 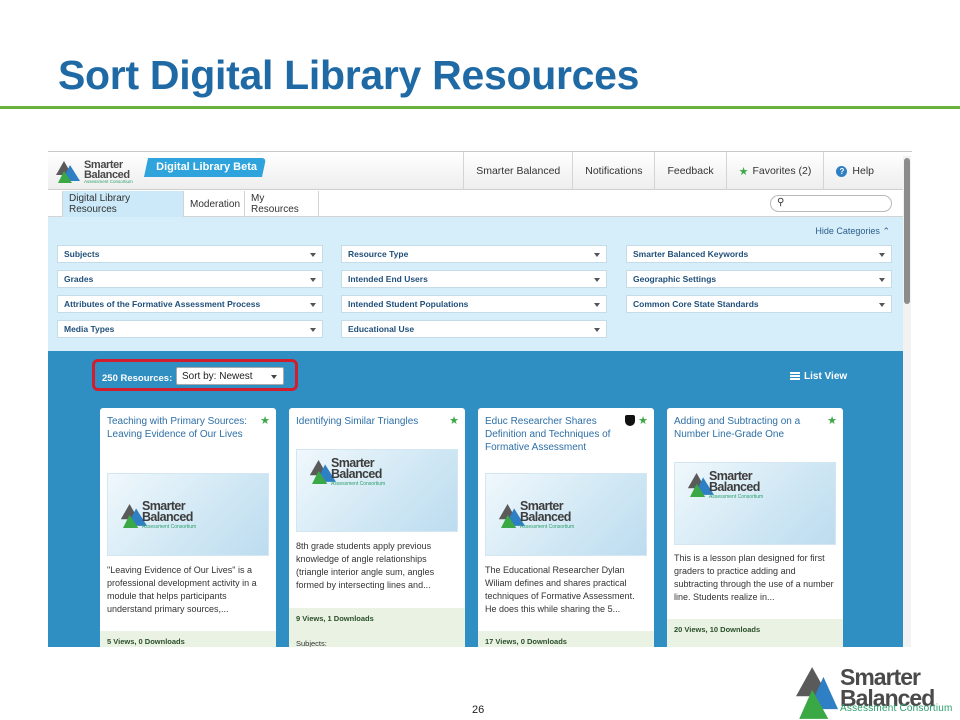 What do you see at coordinates (474, 279) in the screenshot?
I see `filter-intended-end-users: Intended End Users` at bounding box center [474, 279].